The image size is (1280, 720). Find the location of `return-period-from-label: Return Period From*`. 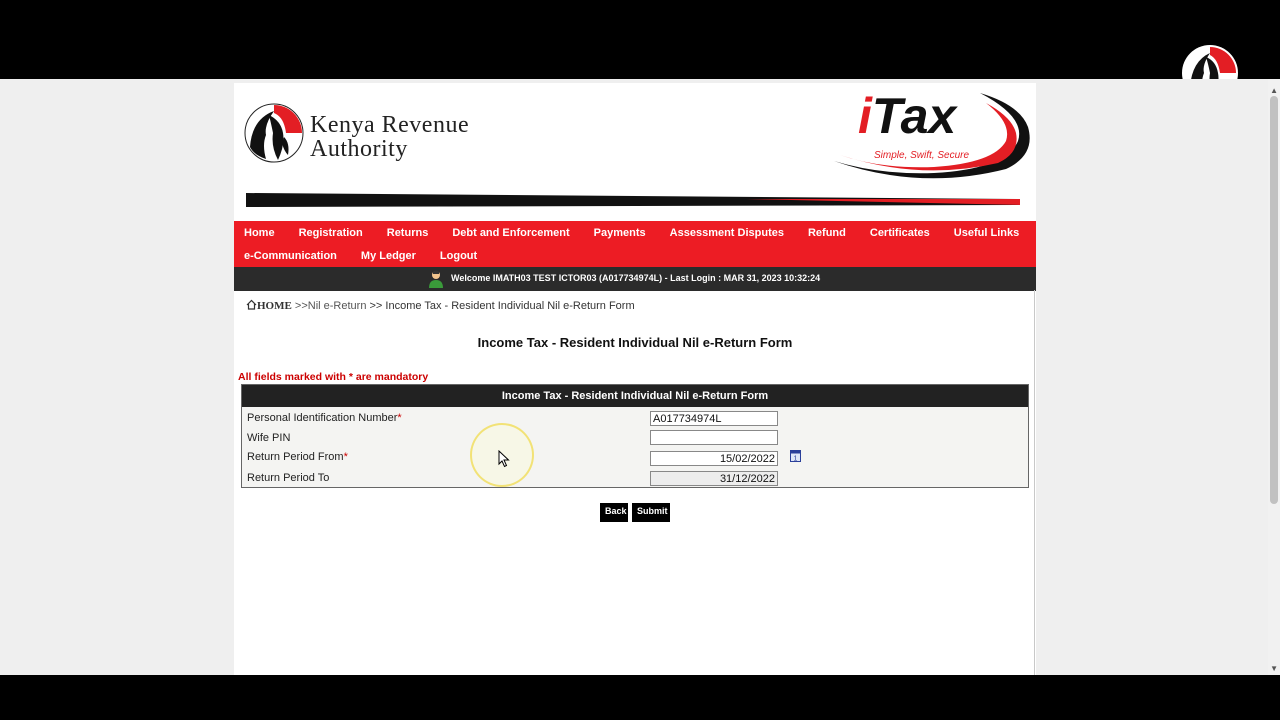

return-period-from-label: Return Period From* is located at coordinates (297, 457).